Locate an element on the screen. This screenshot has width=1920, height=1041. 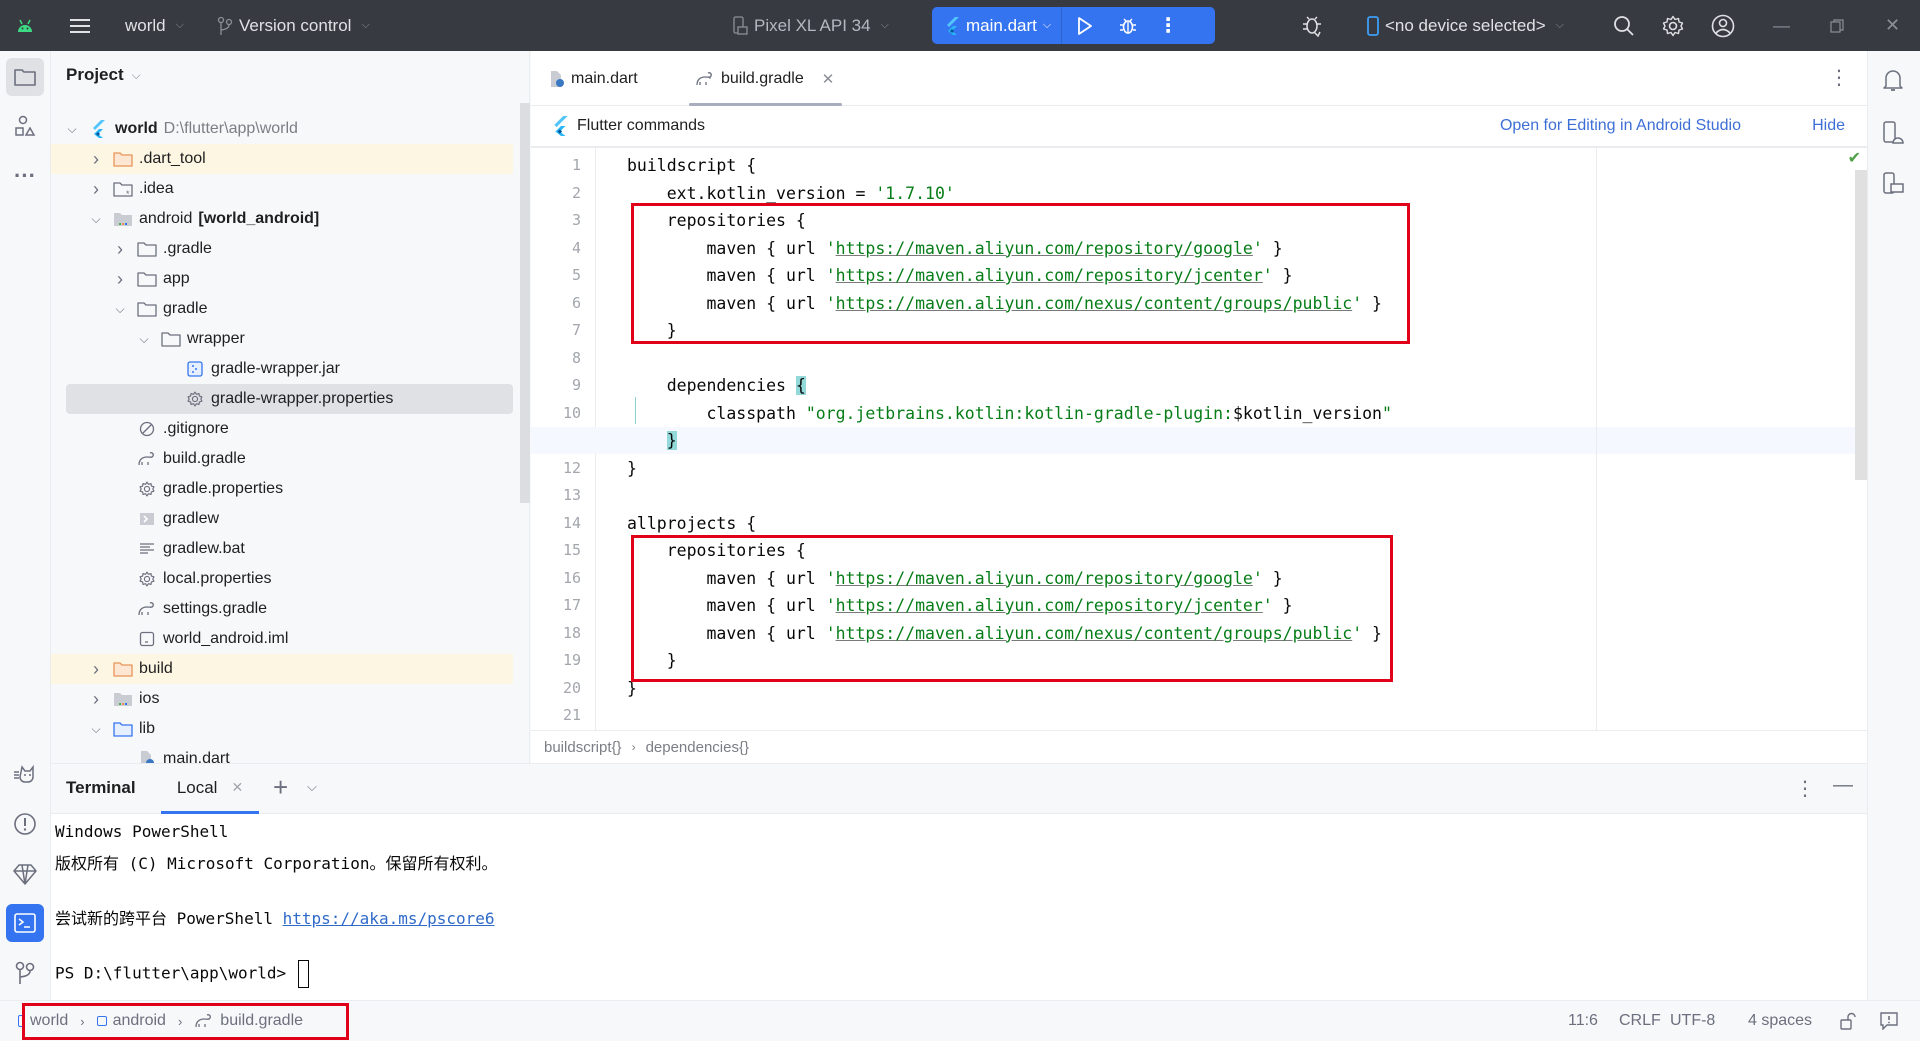
tree-item: local.properties is located at coordinates (282, 579).